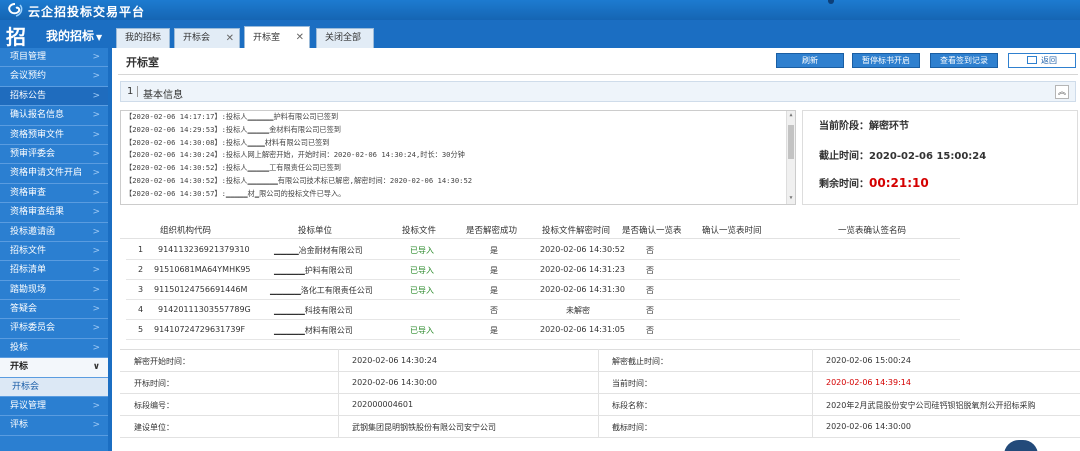 This screenshot has width=1080, height=451. Describe the element at coordinates (640, 361) in the screenshot. I see `info-label: 解密截止时间：` at that location.